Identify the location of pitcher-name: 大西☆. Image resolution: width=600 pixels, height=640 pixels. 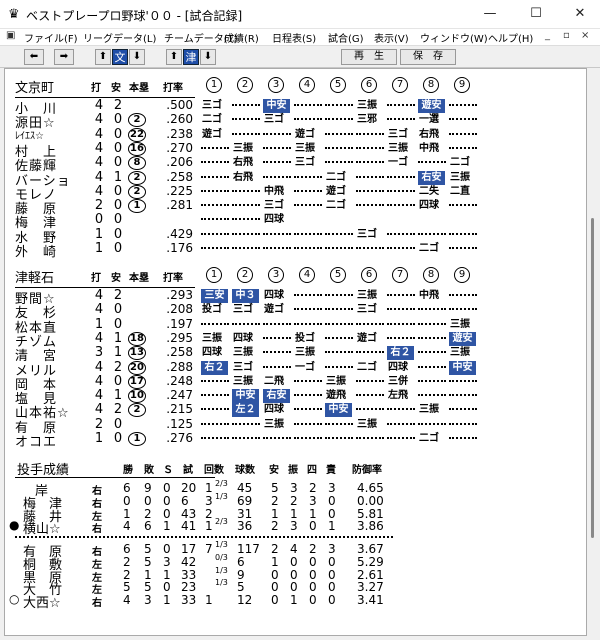
(42, 601).